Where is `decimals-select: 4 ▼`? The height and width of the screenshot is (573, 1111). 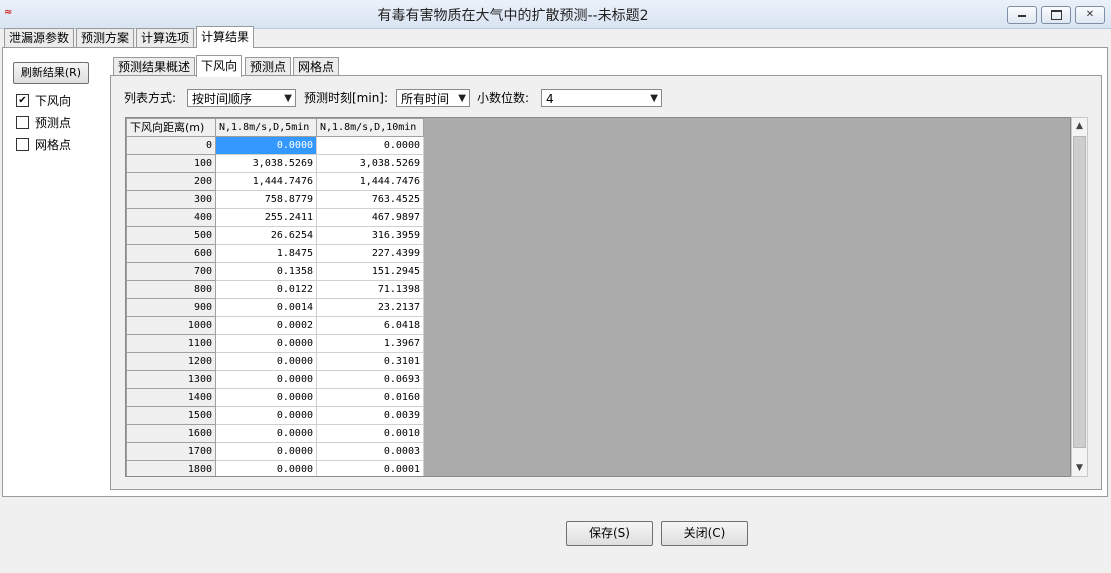 decimals-select: 4 ▼ is located at coordinates (601, 98).